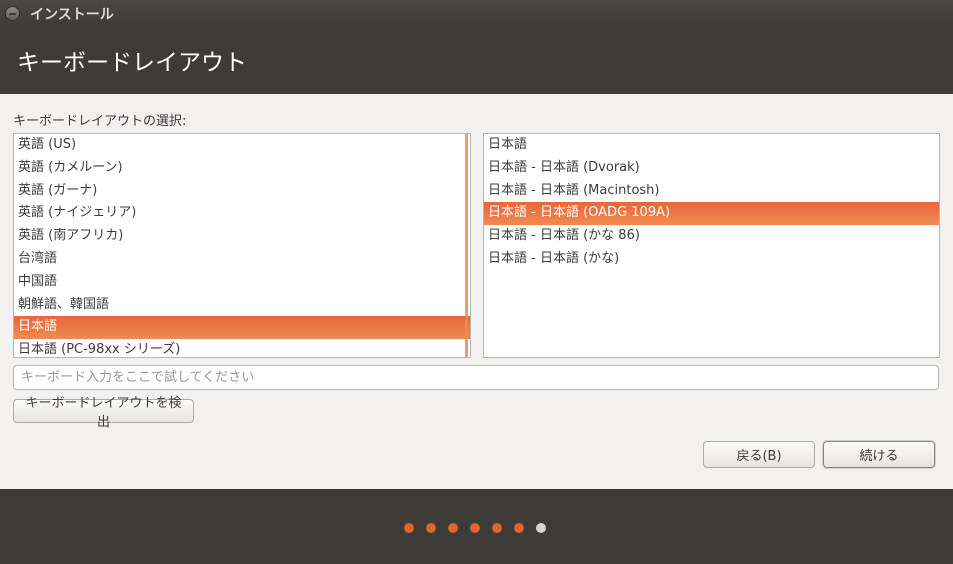  I want to click on layout-list-item: 英語 (ガーナ), so click(242, 191).